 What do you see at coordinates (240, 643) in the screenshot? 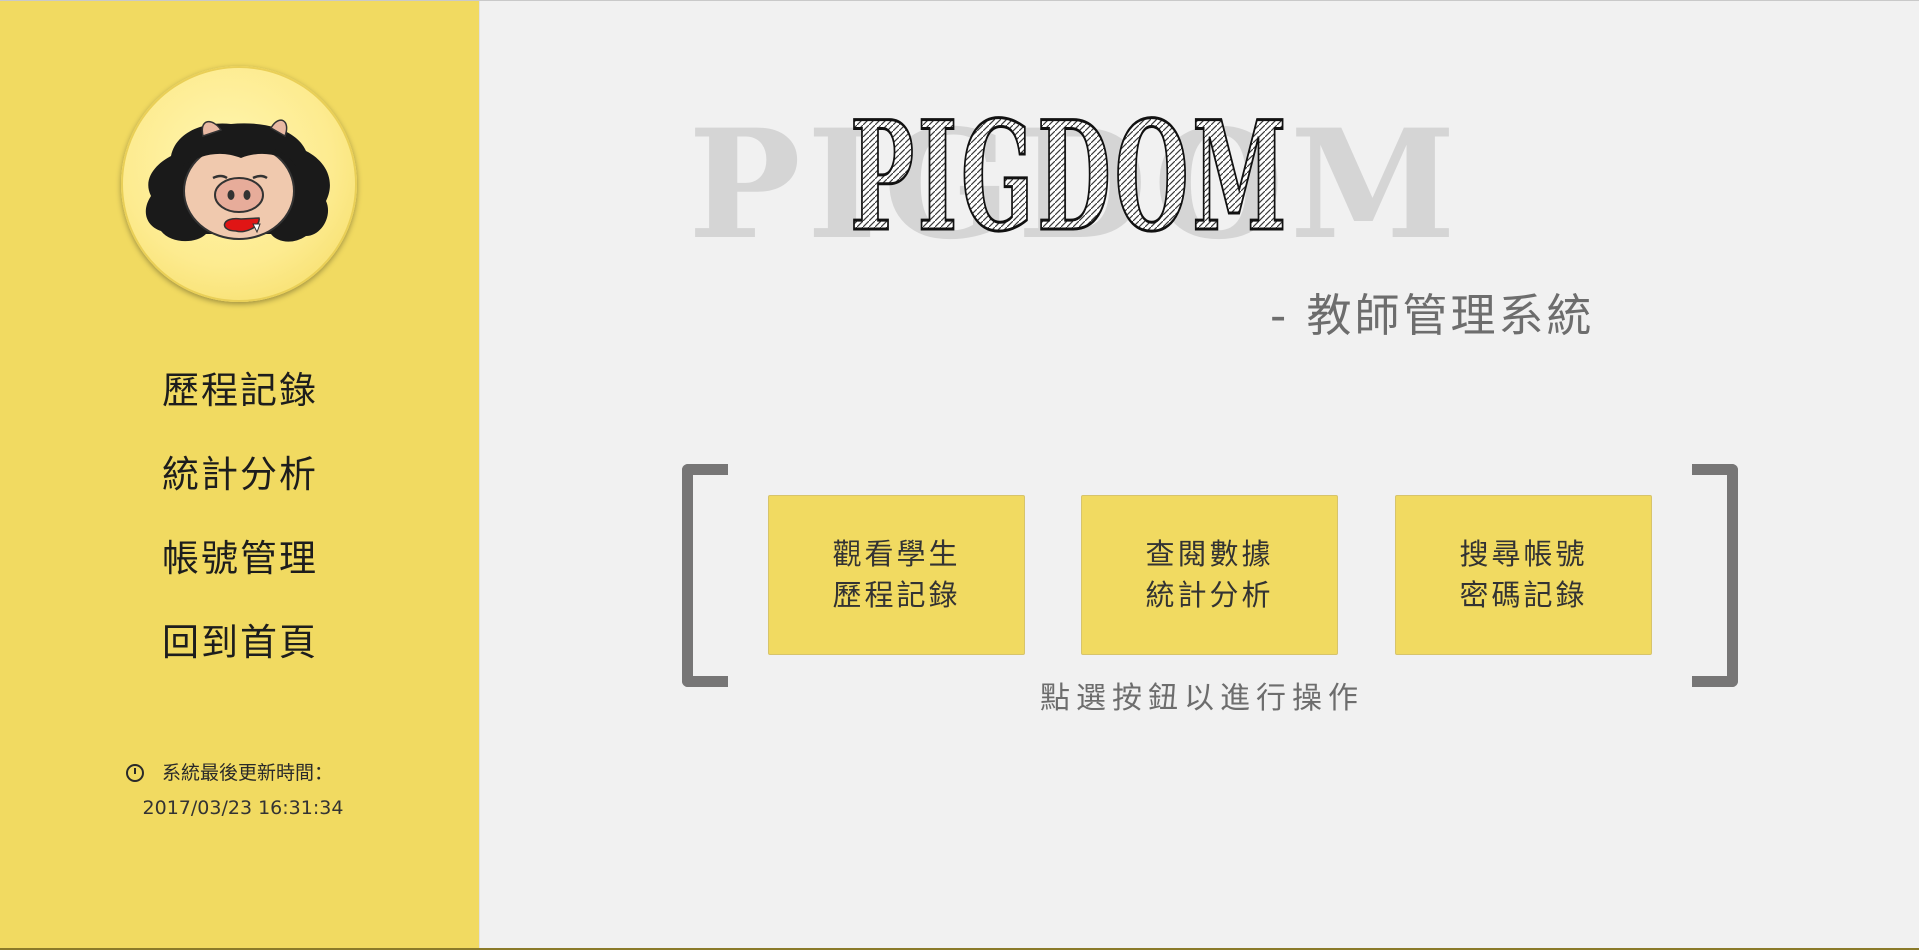
I see `sidebar-item-home: 回到首頁` at bounding box center [240, 643].